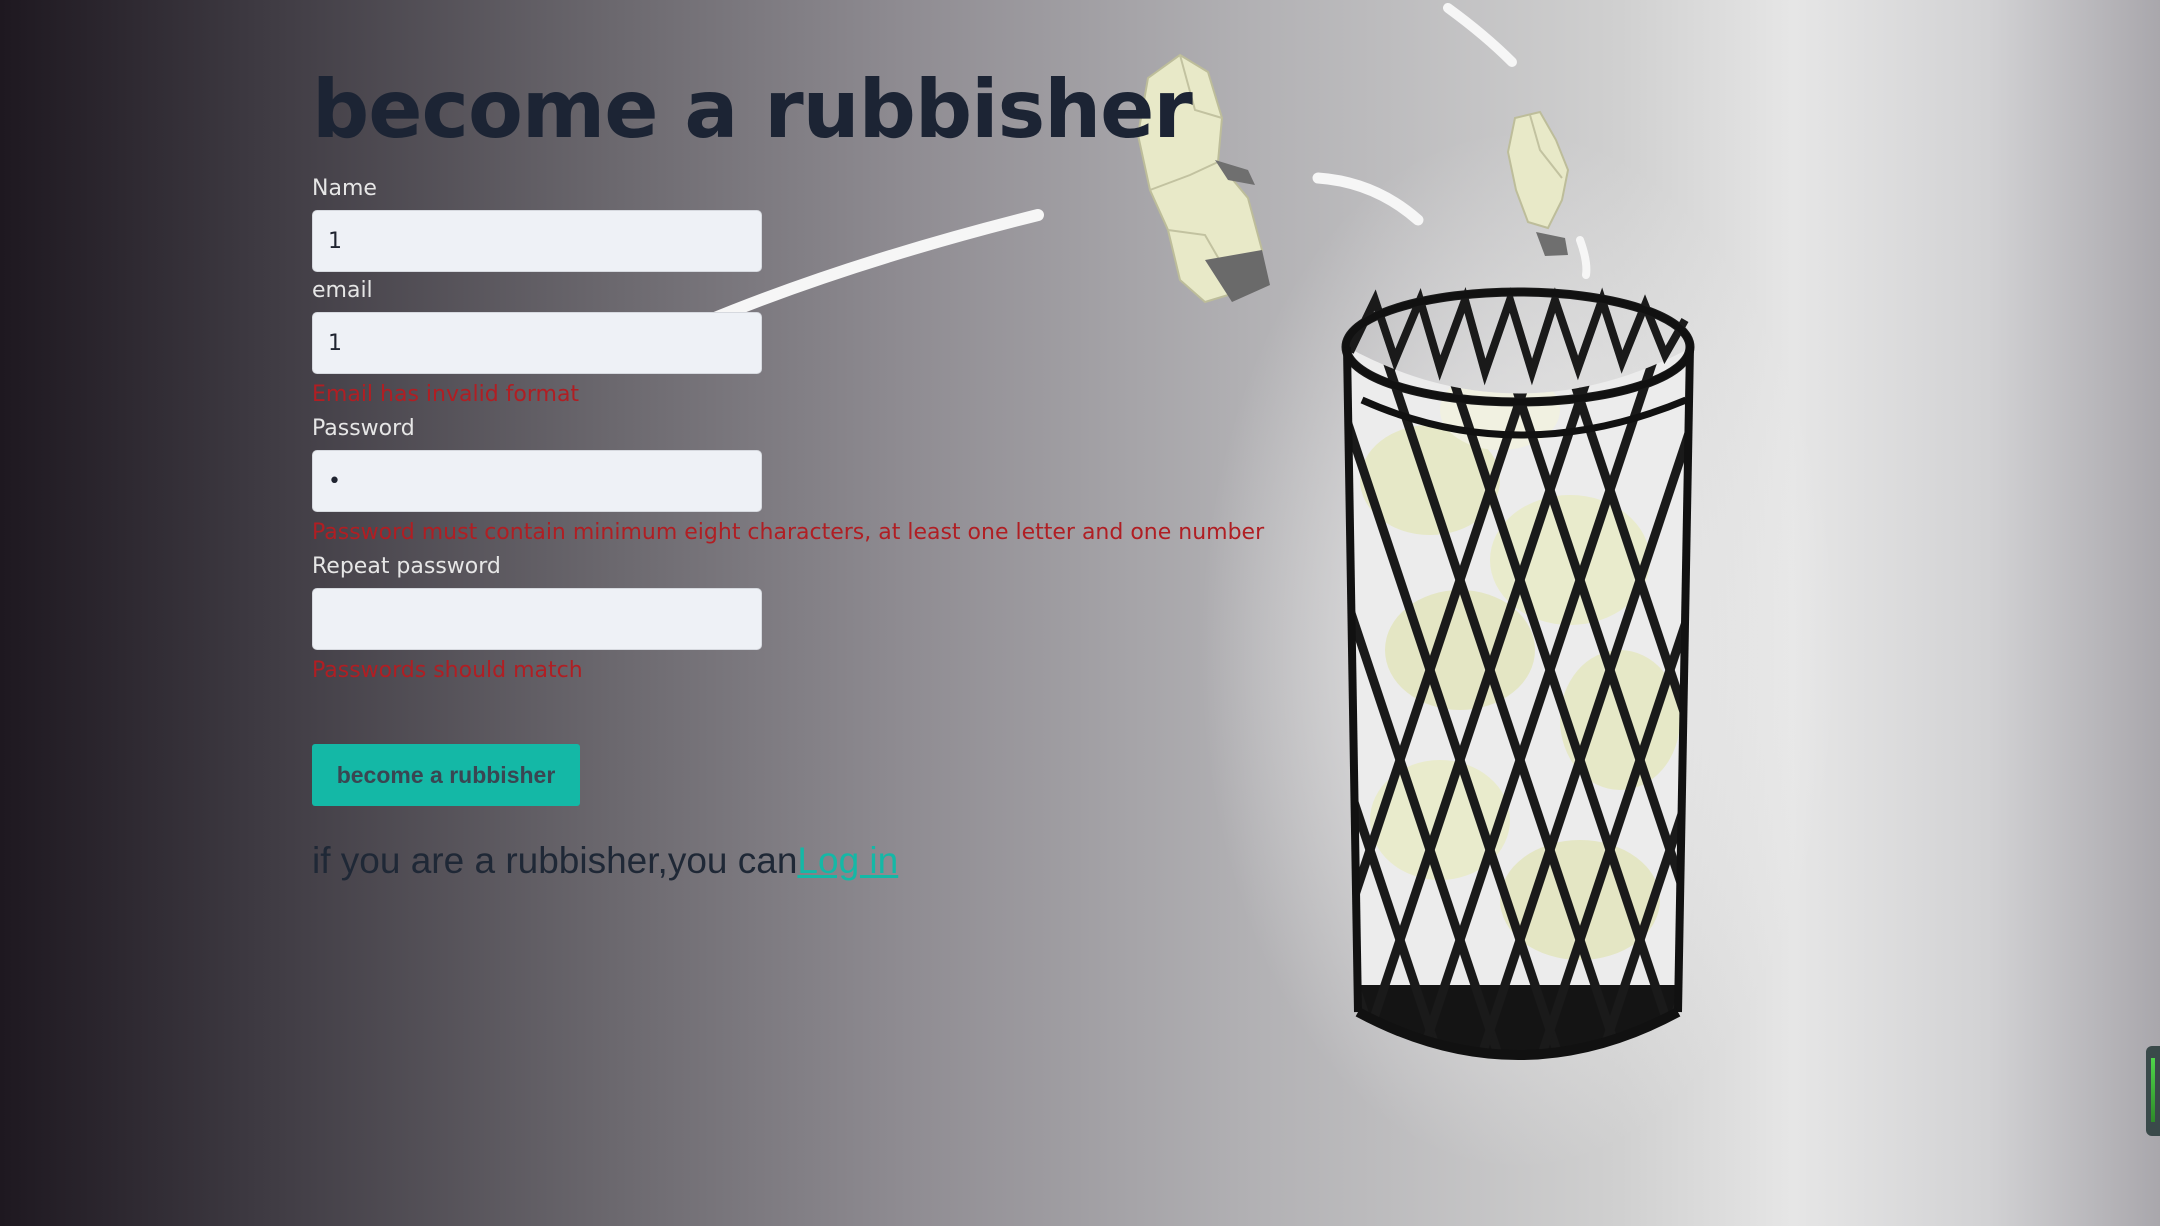 The height and width of the screenshot is (1226, 2160). Describe the element at coordinates (1519, 699) in the screenshot. I see `basket-contents` at that location.